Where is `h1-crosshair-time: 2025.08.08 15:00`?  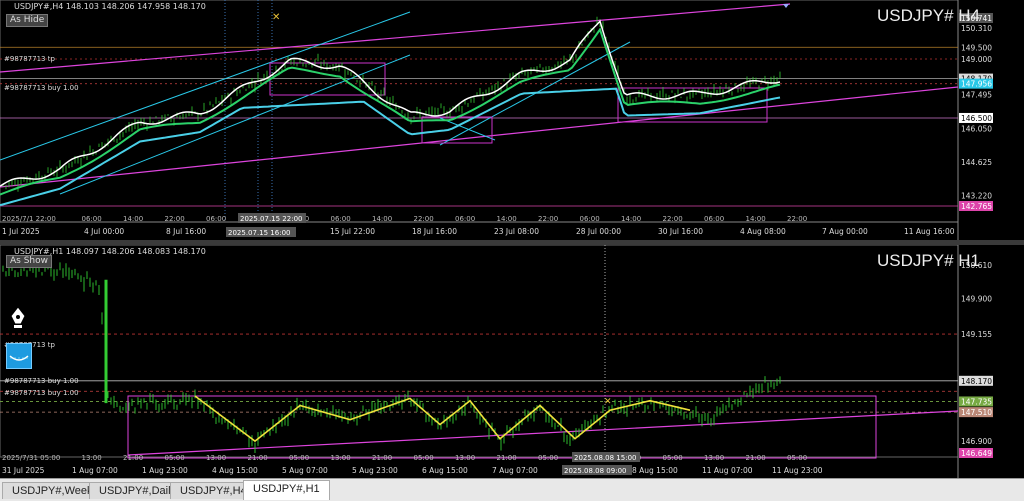
h1-crosshair-time: 2025.08.08 15:00 is located at coordinates (605, 458).